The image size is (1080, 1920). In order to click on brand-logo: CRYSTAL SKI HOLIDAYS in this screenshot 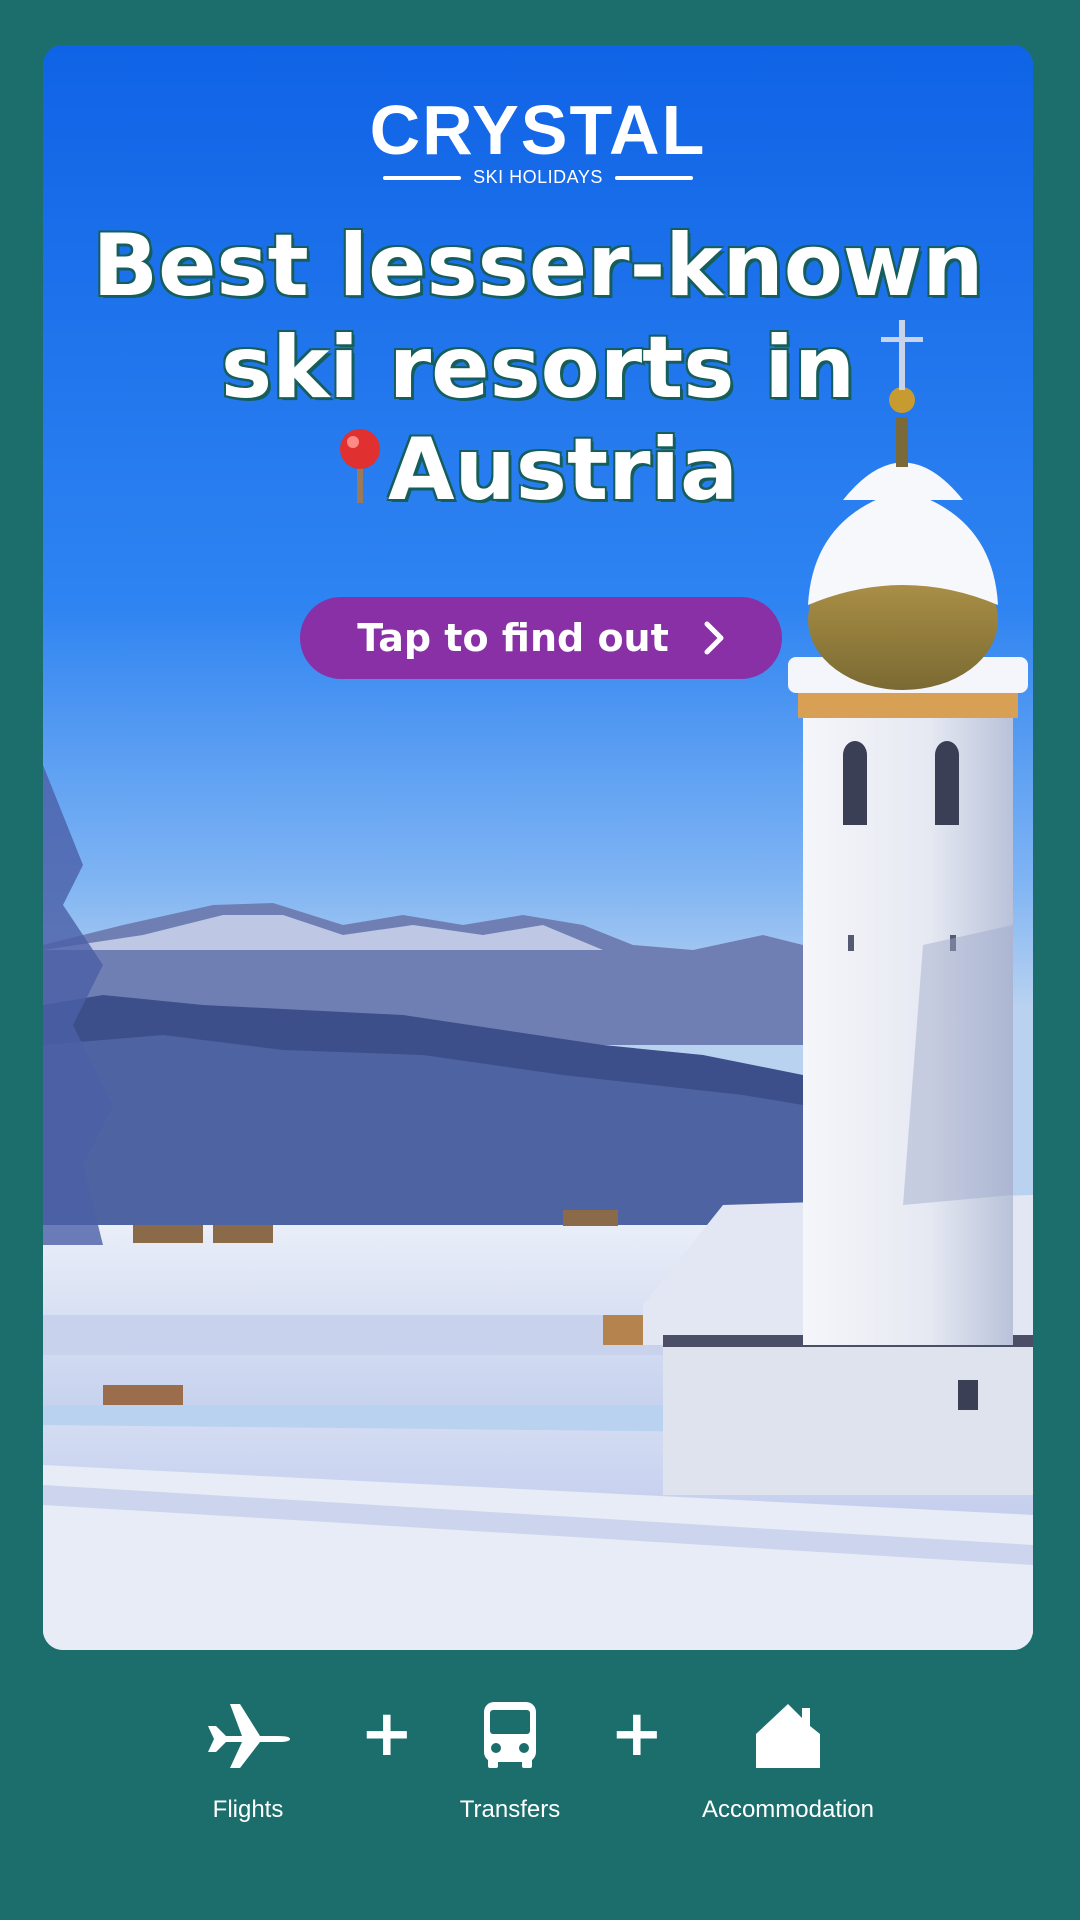, I will do `click(538, 141)`.